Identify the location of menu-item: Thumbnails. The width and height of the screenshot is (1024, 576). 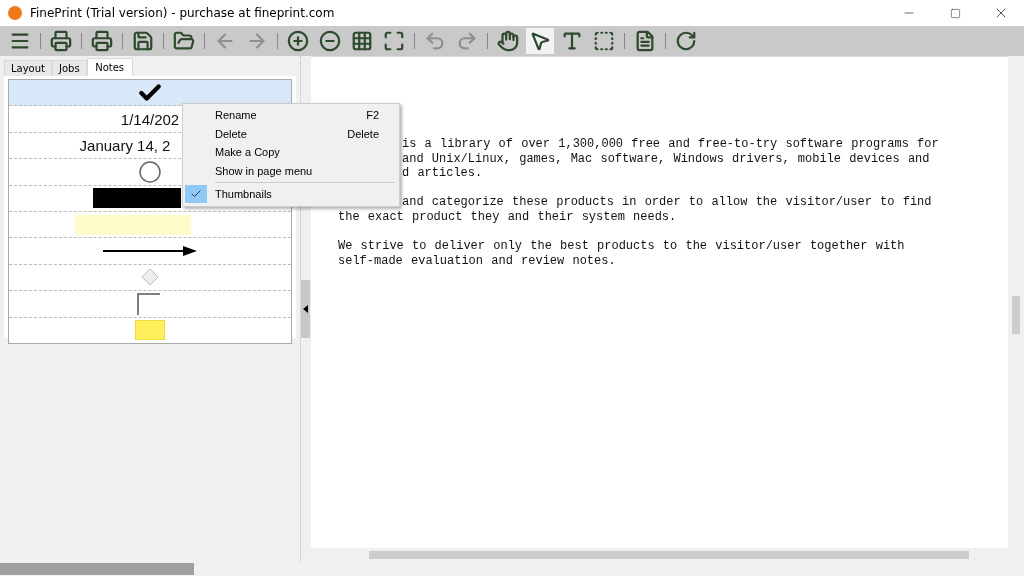
(291, 194).